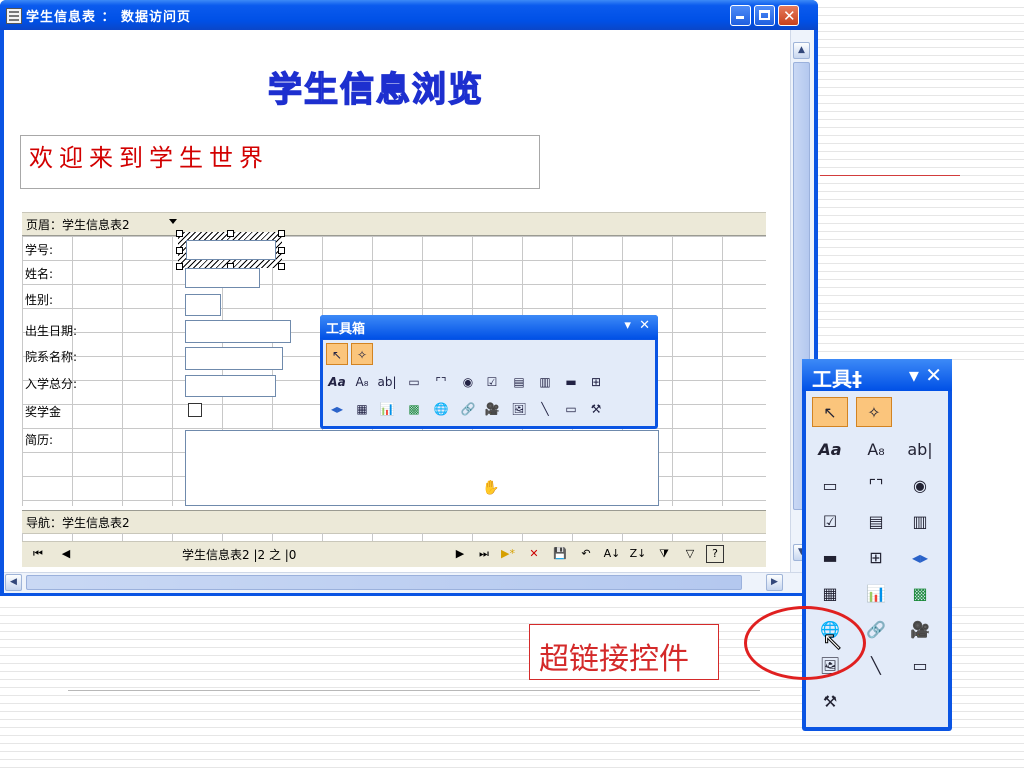 Image resolution: width=1024 pixels, height=768 pixels. Describe the element at coordinates (586, 554) in the screenshot. I see `undo-icon: ↶` at that location.